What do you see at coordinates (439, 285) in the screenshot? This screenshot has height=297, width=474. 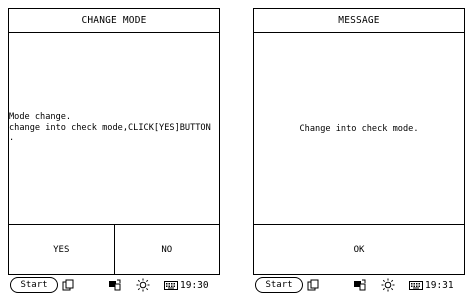 I see `clock: 19:31` at bounding box center [439, 285].